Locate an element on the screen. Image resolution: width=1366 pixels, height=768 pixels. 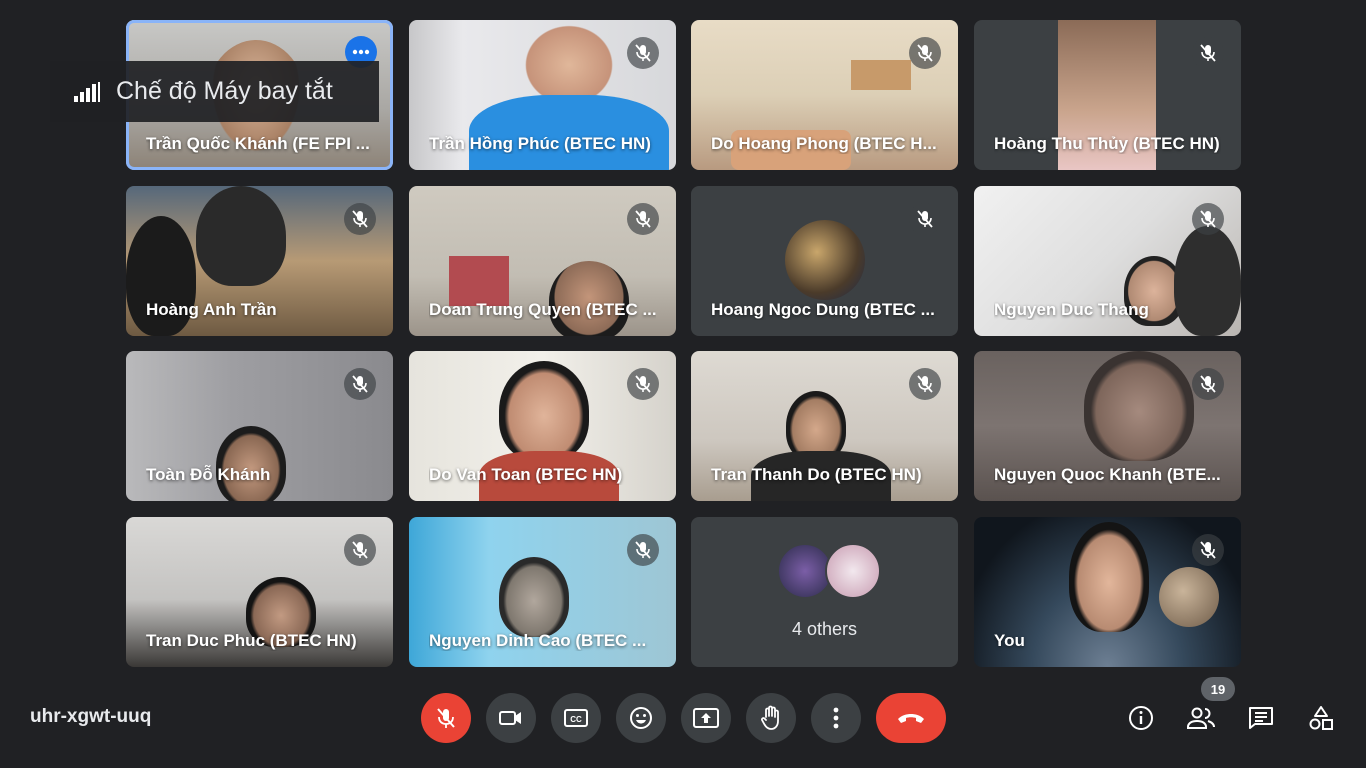
participant-tile: Hoàng Anh Trần is located at coordinates (259, 261).